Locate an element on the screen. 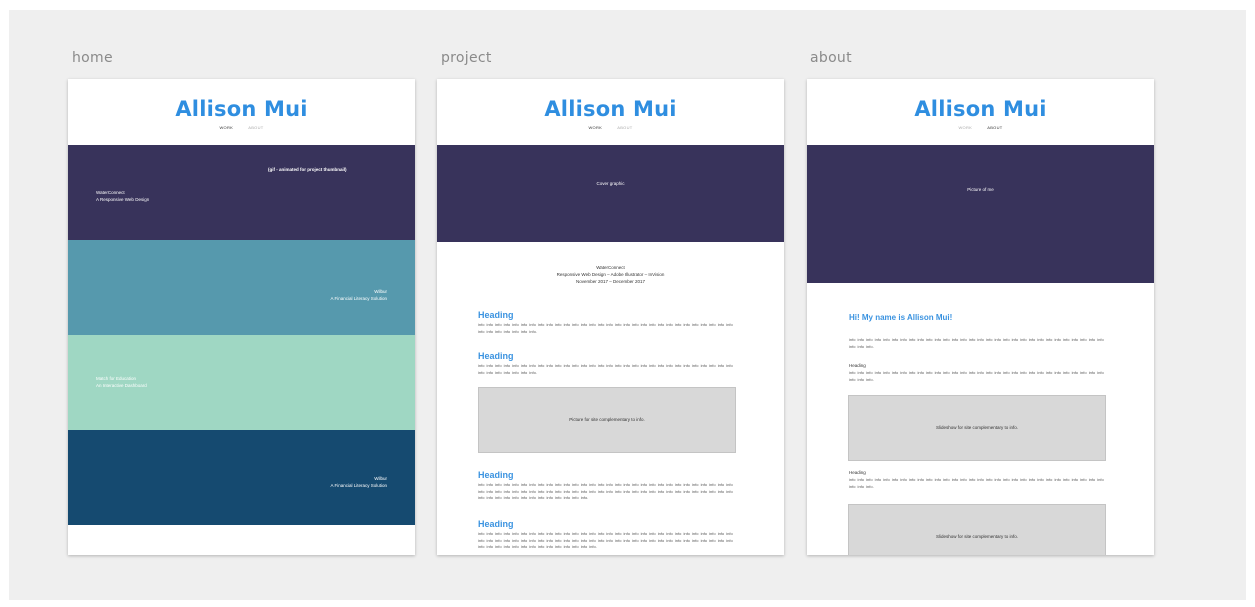 The image size is (1255, 607). artboard-label-about: about is located at coordinates (831, 58).